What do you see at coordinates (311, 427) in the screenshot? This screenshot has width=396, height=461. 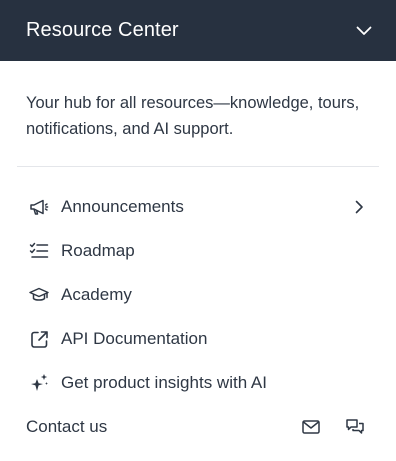 I see `mail-icon` at bounding box center [311, 427].